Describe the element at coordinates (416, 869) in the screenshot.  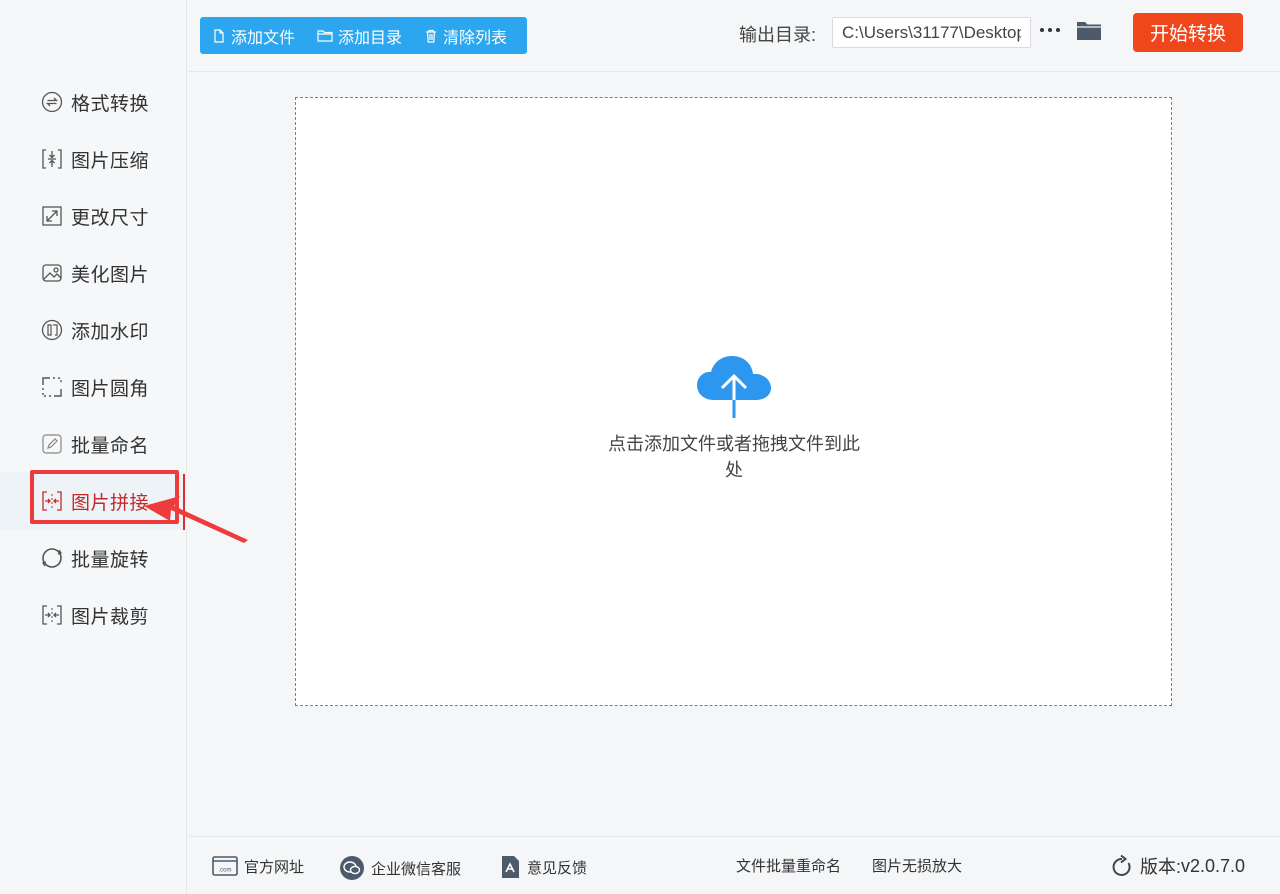
I see `wechat-service-label: 企业微信客服` at that location.